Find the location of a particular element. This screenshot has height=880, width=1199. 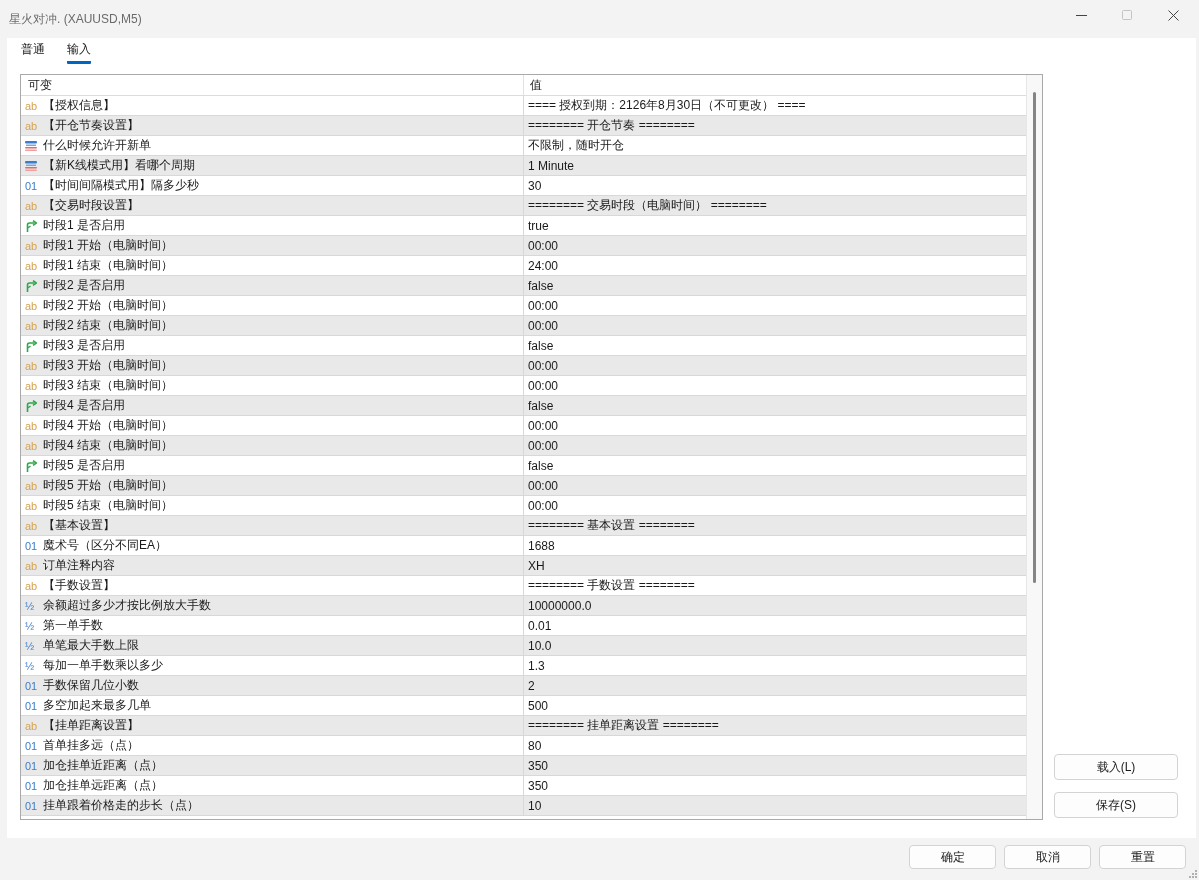

parameter-name: 手数保留几位小数 is located at coordinates (91, 685).